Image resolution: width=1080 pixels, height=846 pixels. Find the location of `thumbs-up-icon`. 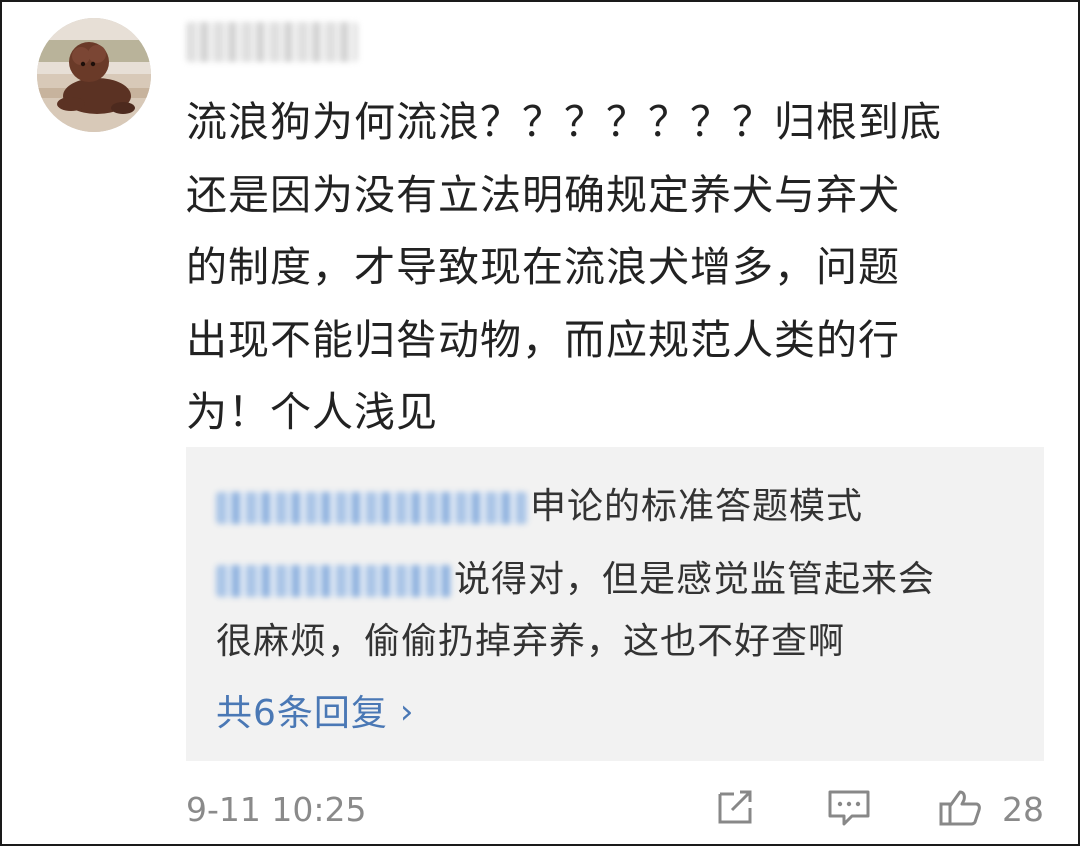

thumbs-up-icon is located at coordinates (960, 808).